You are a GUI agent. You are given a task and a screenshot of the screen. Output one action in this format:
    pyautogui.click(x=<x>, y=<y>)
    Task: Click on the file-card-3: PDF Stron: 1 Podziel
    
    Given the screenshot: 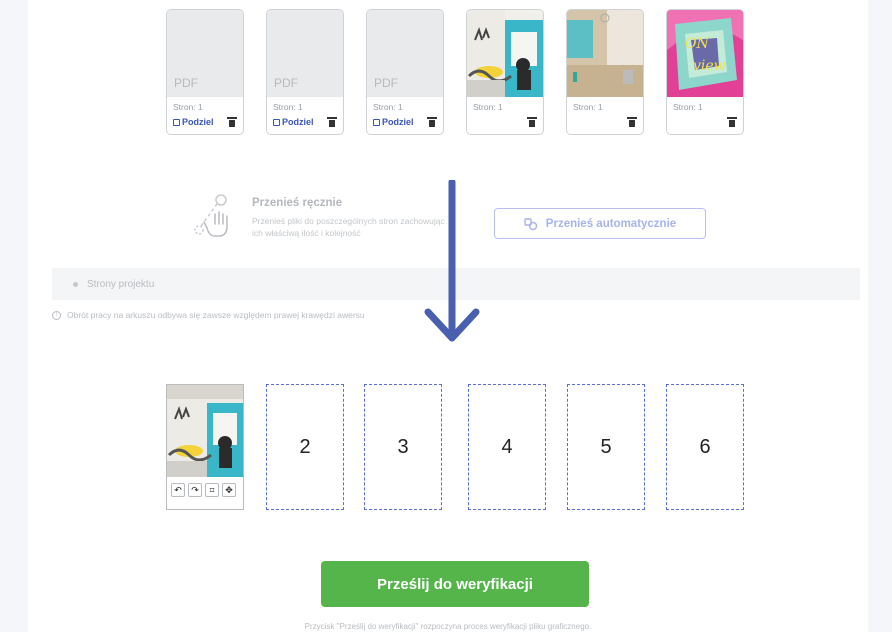 What is the action you would take?
    pyautogui.click(x=405, y=72)
    